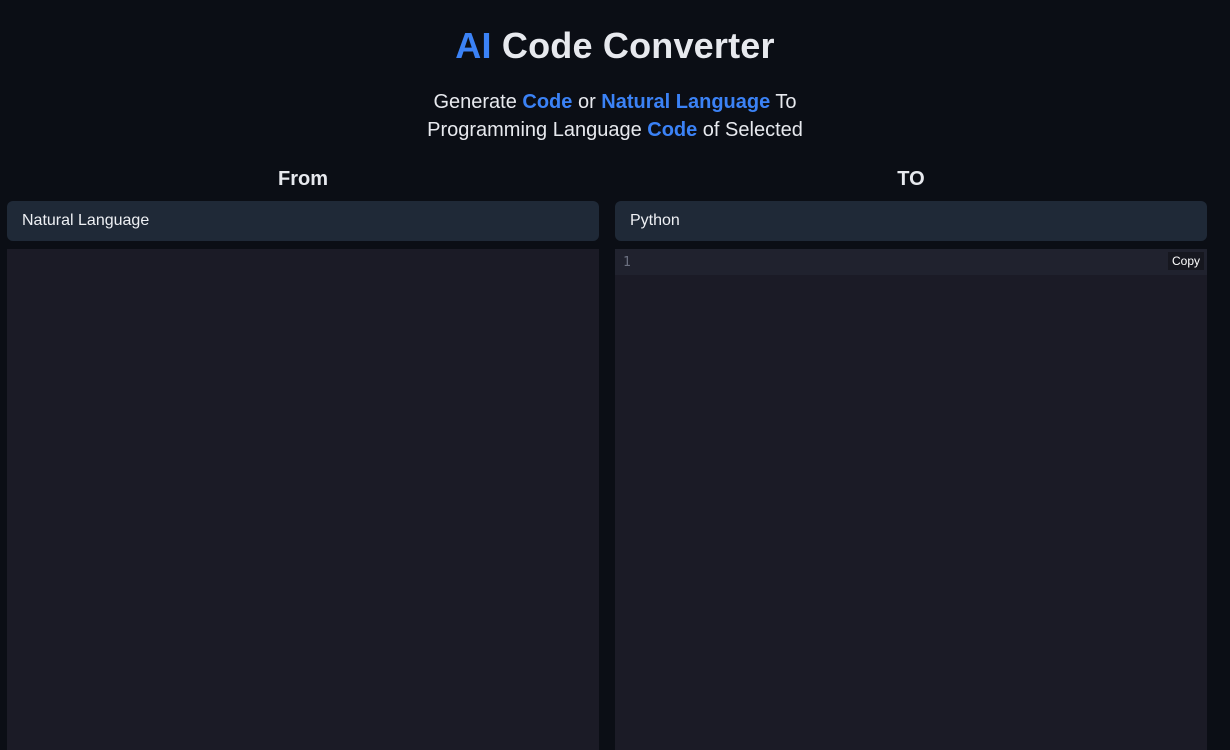 This screenshot has height=750, width=1230. Describe the element at coordinates (537, 130) in the screenshot. I see `subtitle-text: Programming Language` at that location.